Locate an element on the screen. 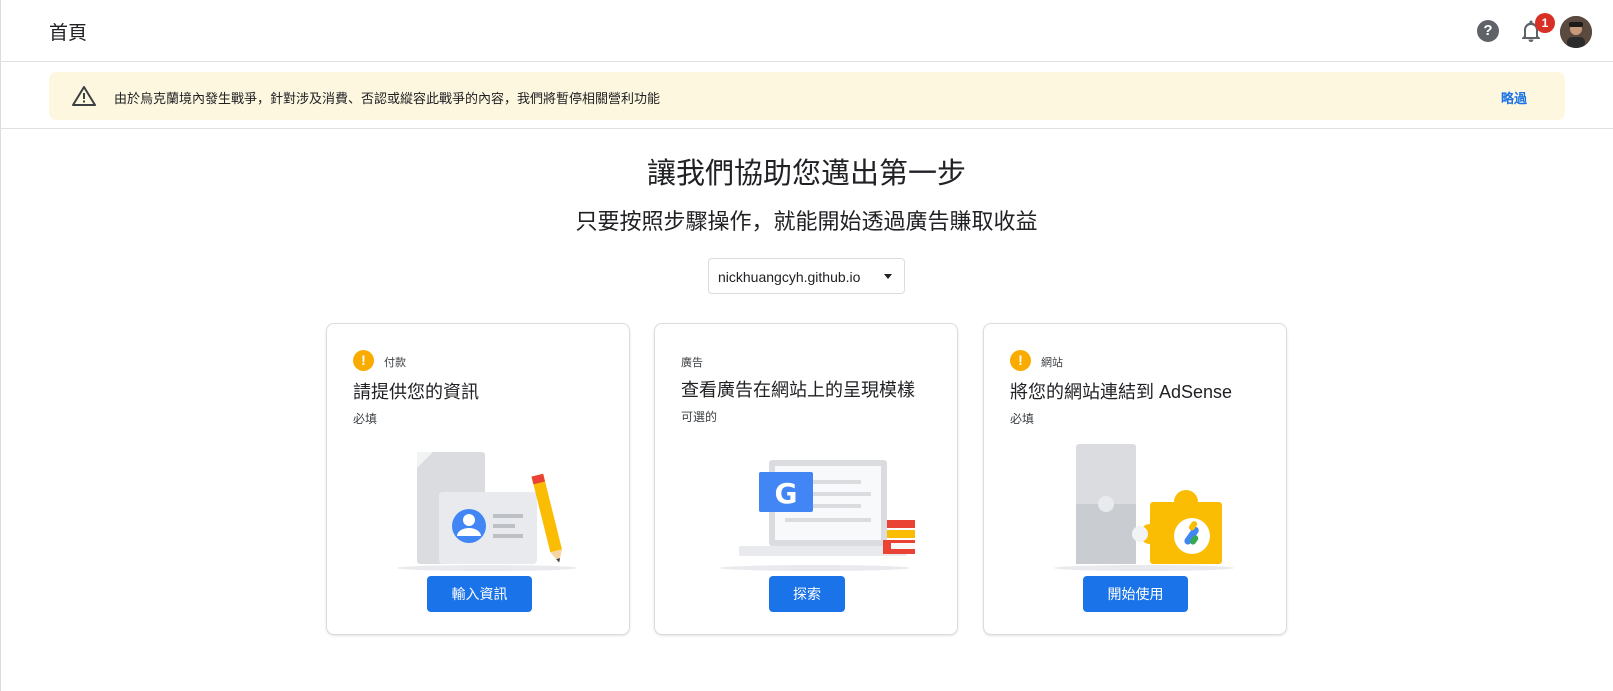 This screenshot has height=691, width=1613. main-subheadline: 只要按照步驟操作，就能開始透過廣告賺取收益 is located at coordinates (806, 221).